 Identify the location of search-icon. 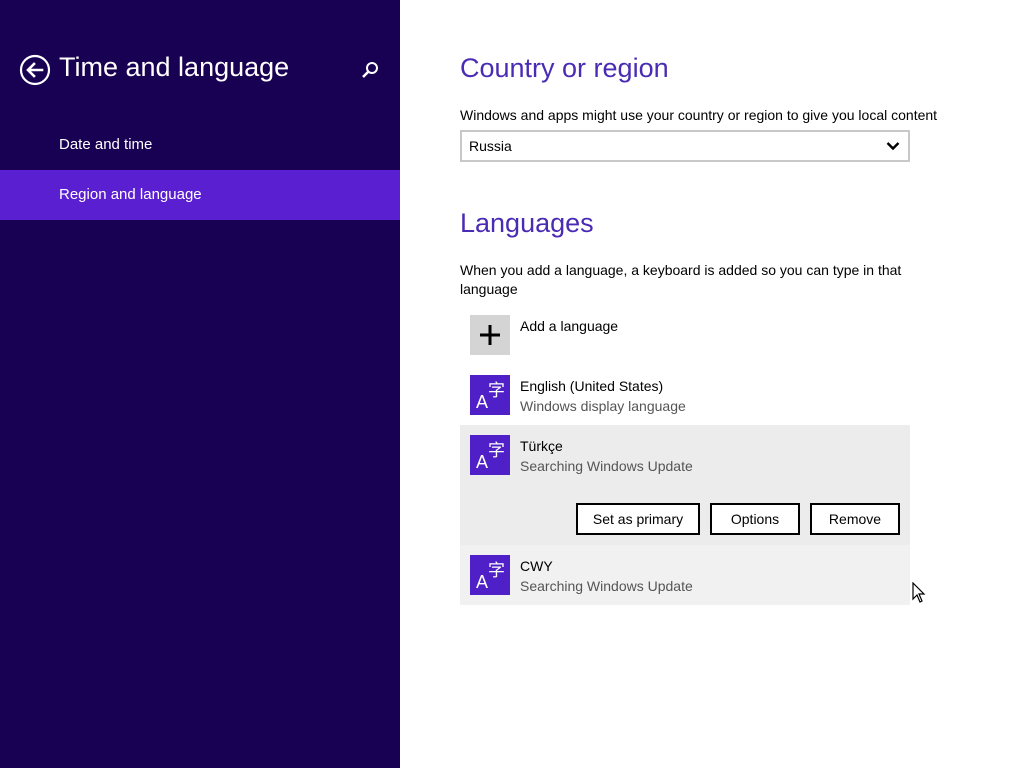
(370, 70).